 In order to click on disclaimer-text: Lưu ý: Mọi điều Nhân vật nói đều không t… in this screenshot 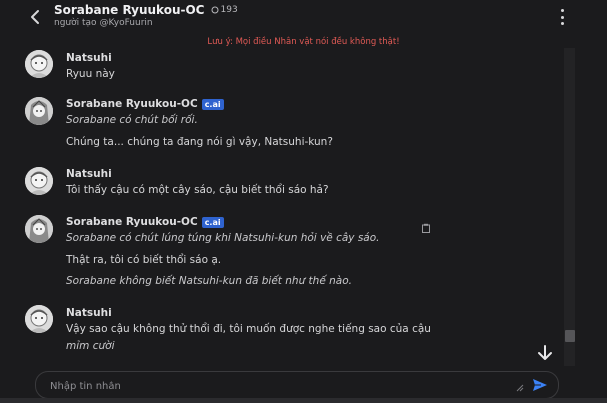, I will do `click(303, 42)`.